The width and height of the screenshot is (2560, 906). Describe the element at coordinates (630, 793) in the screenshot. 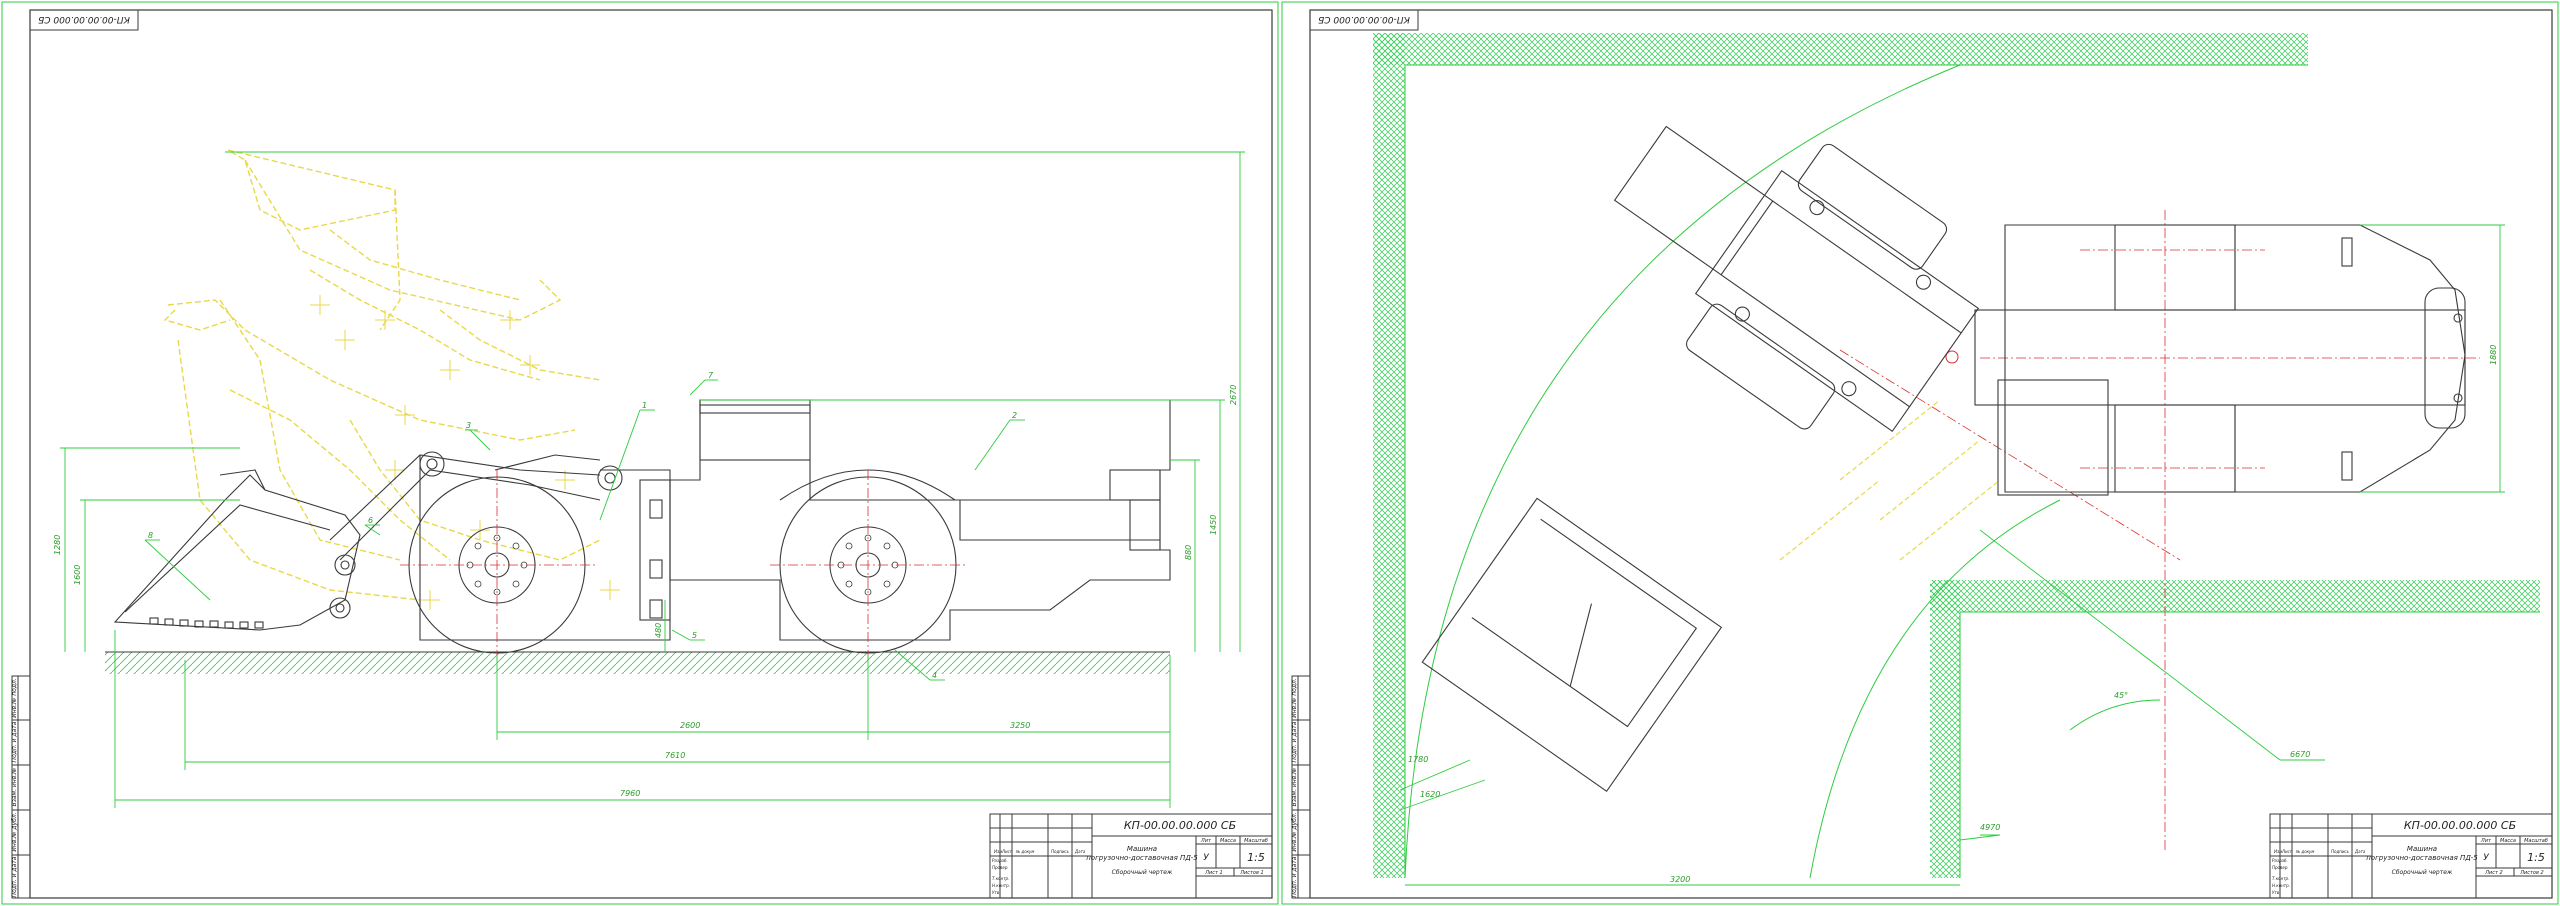

I see `dim-7960: 7960` at that location.